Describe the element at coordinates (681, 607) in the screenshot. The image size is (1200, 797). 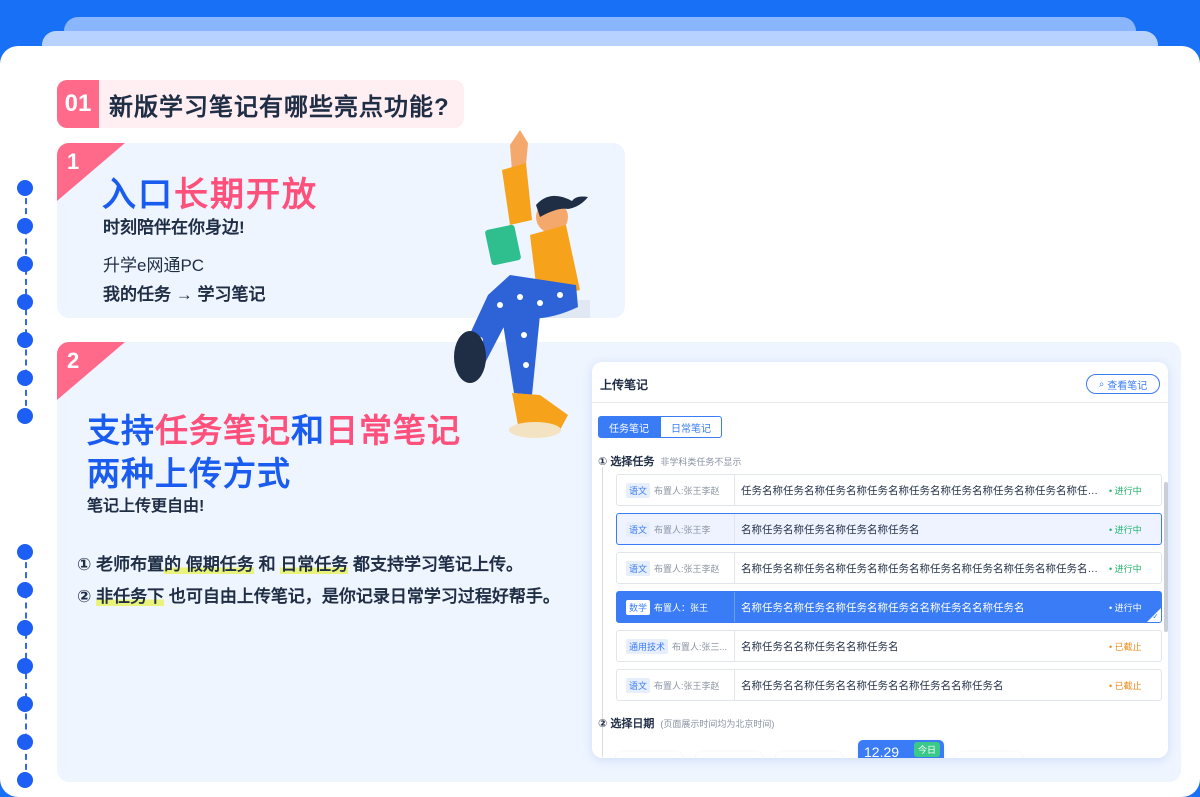
I see `assigner: 布置人：张王` at that location.